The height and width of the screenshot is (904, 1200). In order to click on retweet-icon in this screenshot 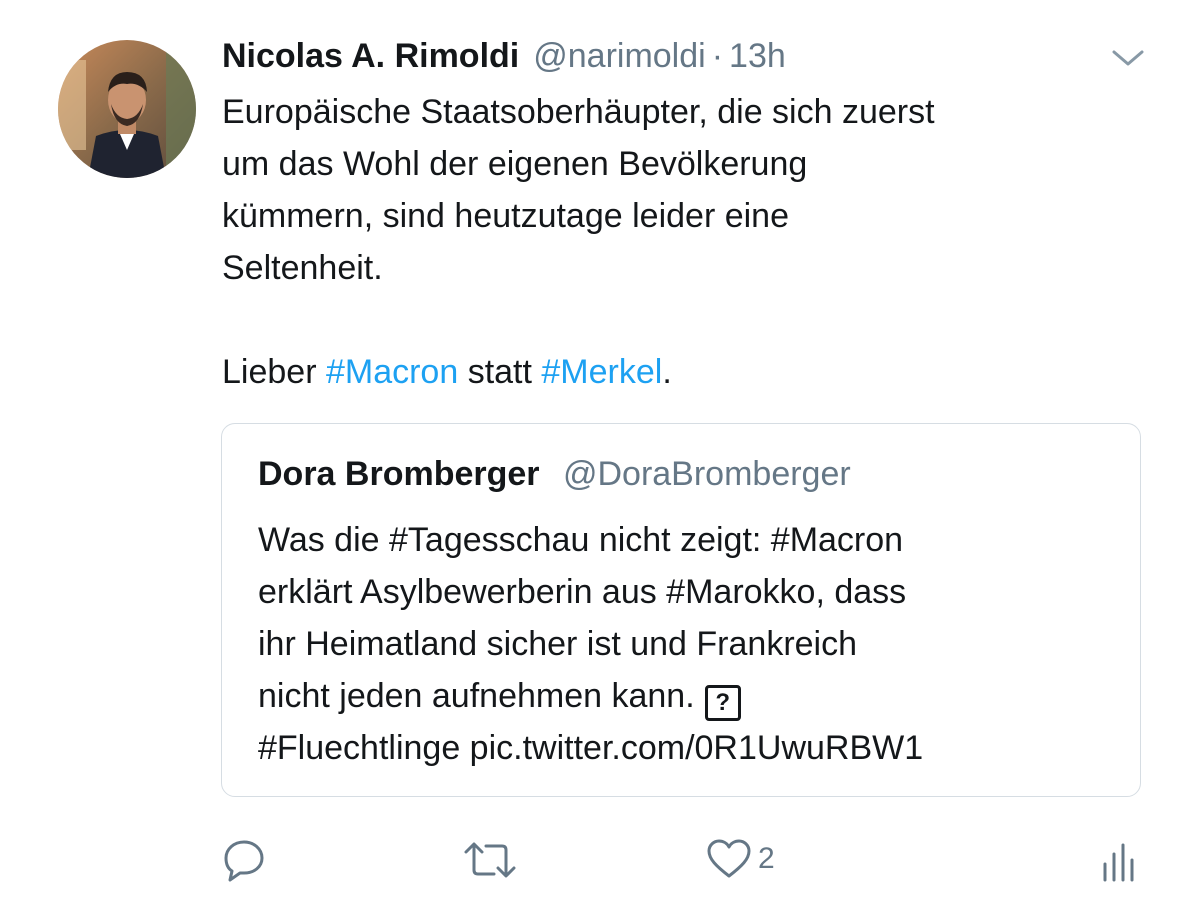, I will do `click(490, 860)`.